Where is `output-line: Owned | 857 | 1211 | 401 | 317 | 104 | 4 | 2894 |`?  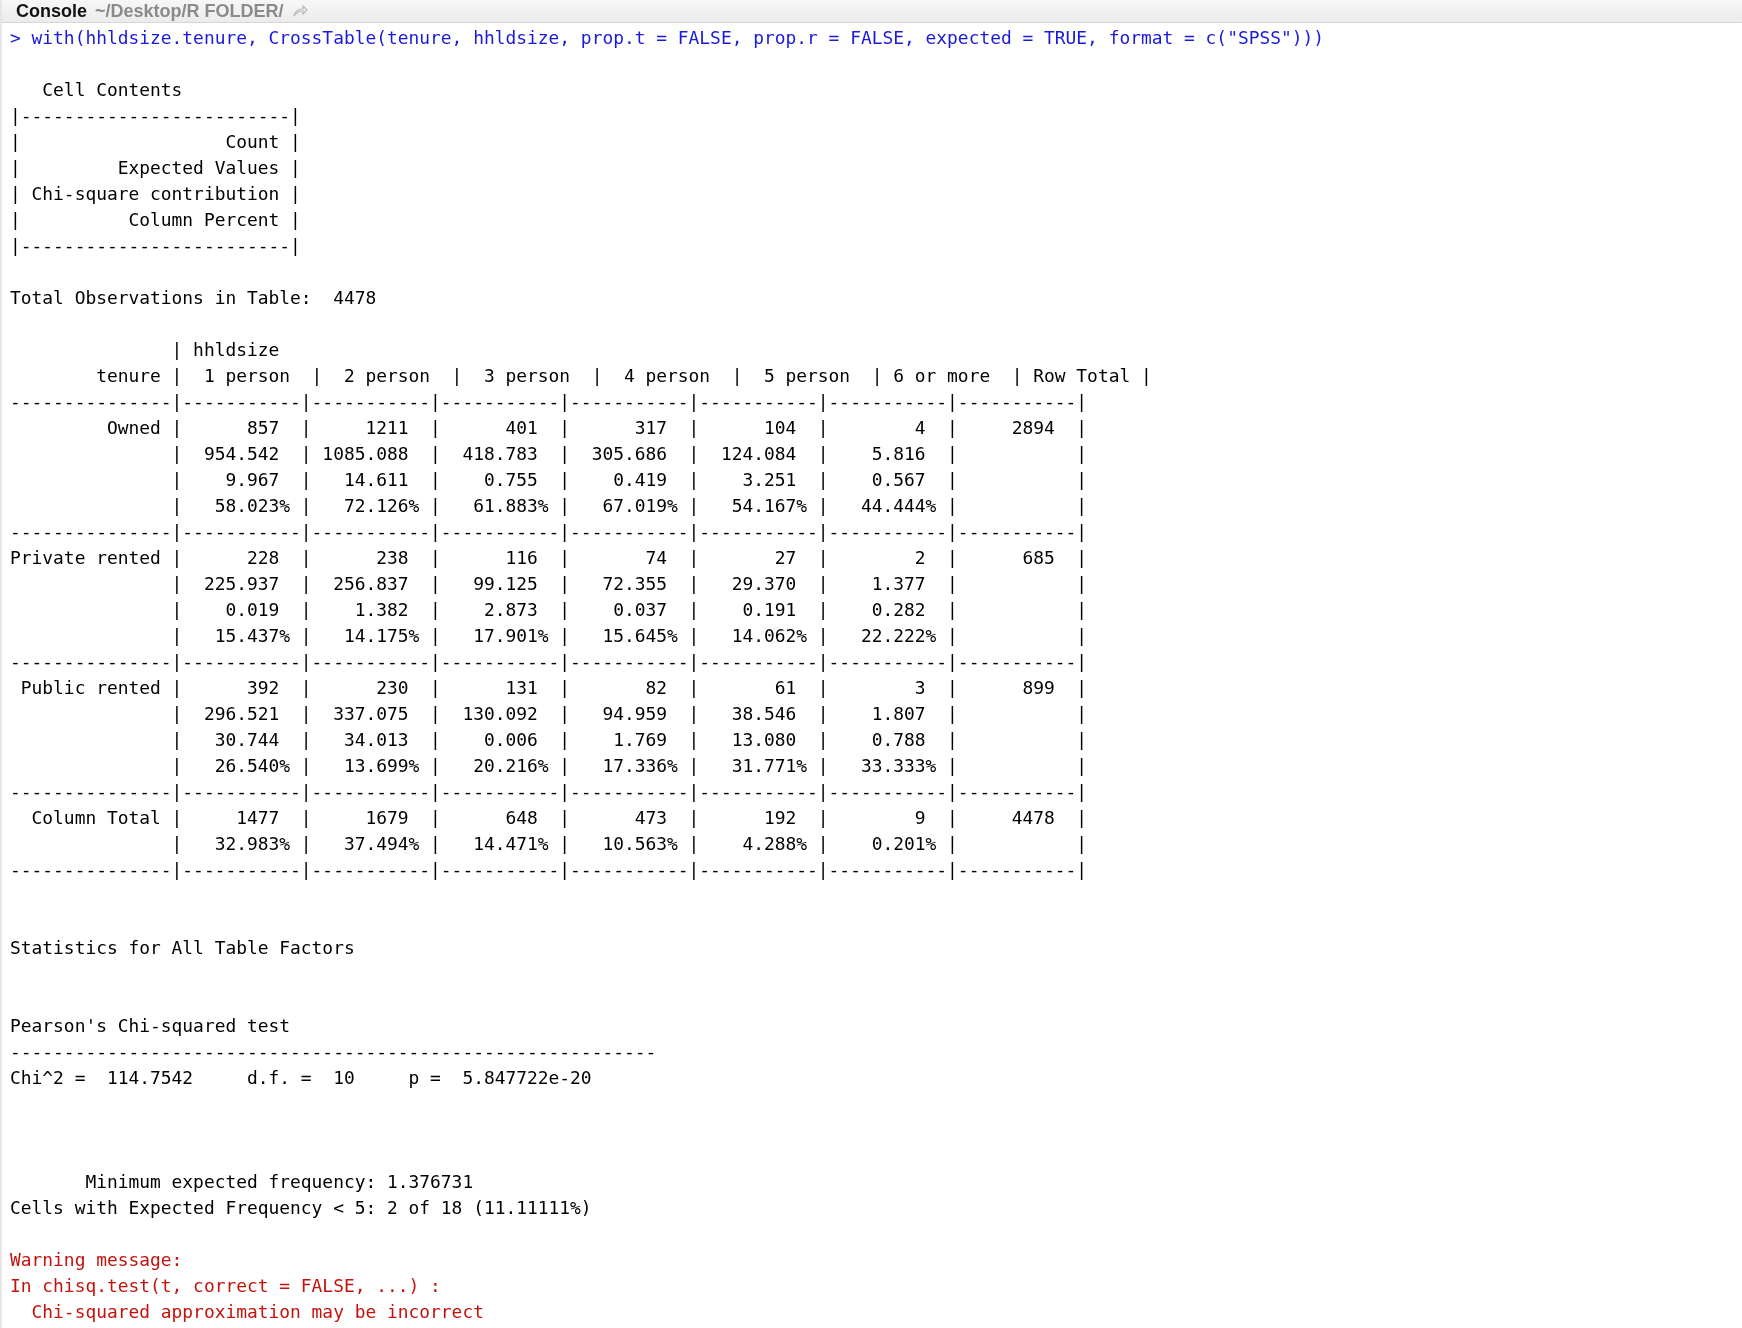
output-line: Owned | 857 | 1211 | 401 | 317 | 104 | 4 | 2894 | is located at coordinates (597, 428).